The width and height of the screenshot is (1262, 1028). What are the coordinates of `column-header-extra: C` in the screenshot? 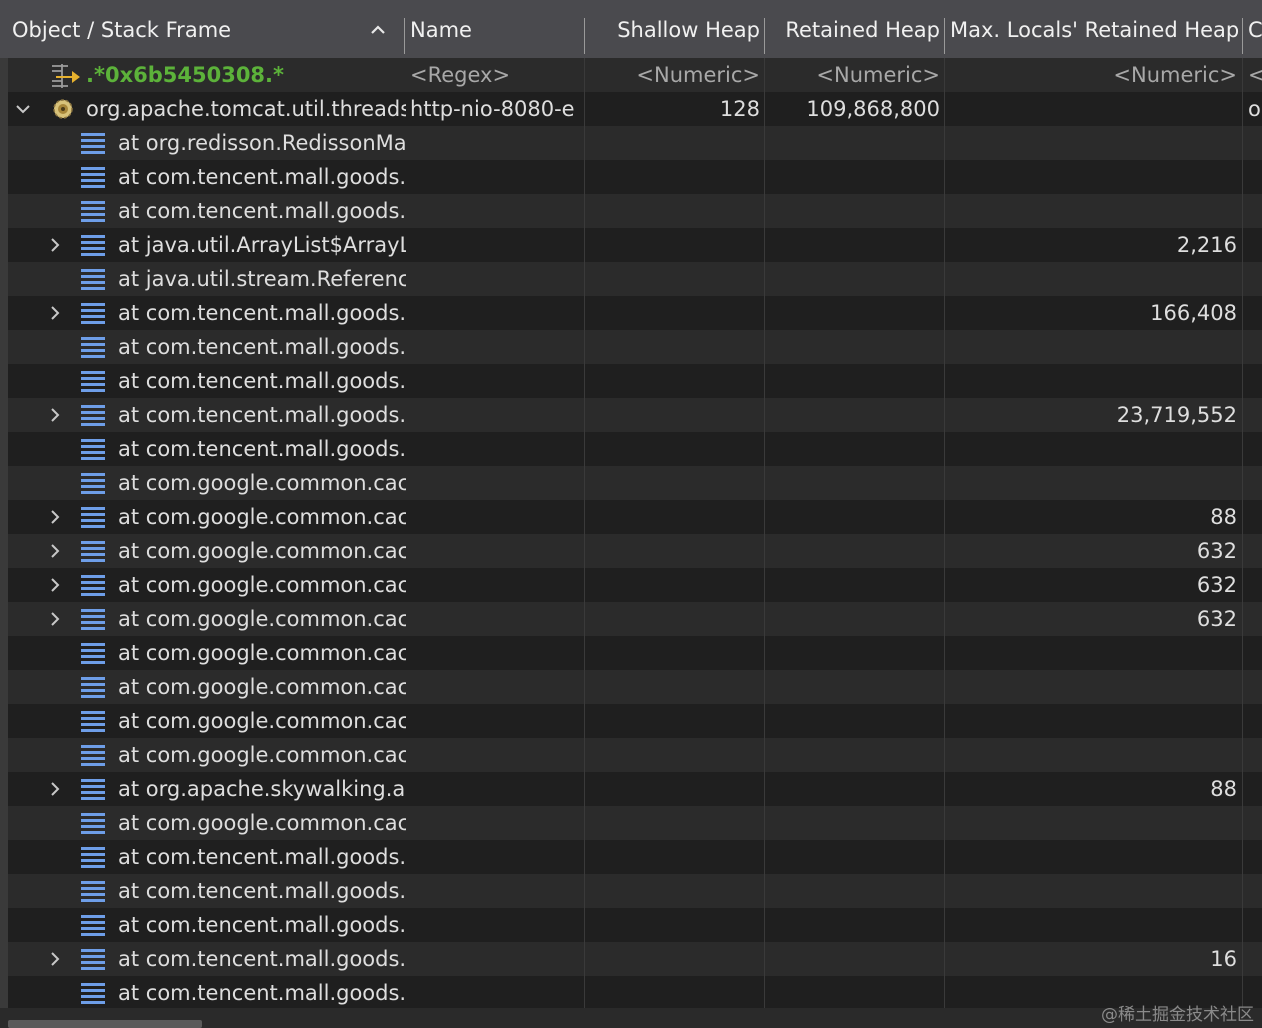 It's located at (1255, 29).